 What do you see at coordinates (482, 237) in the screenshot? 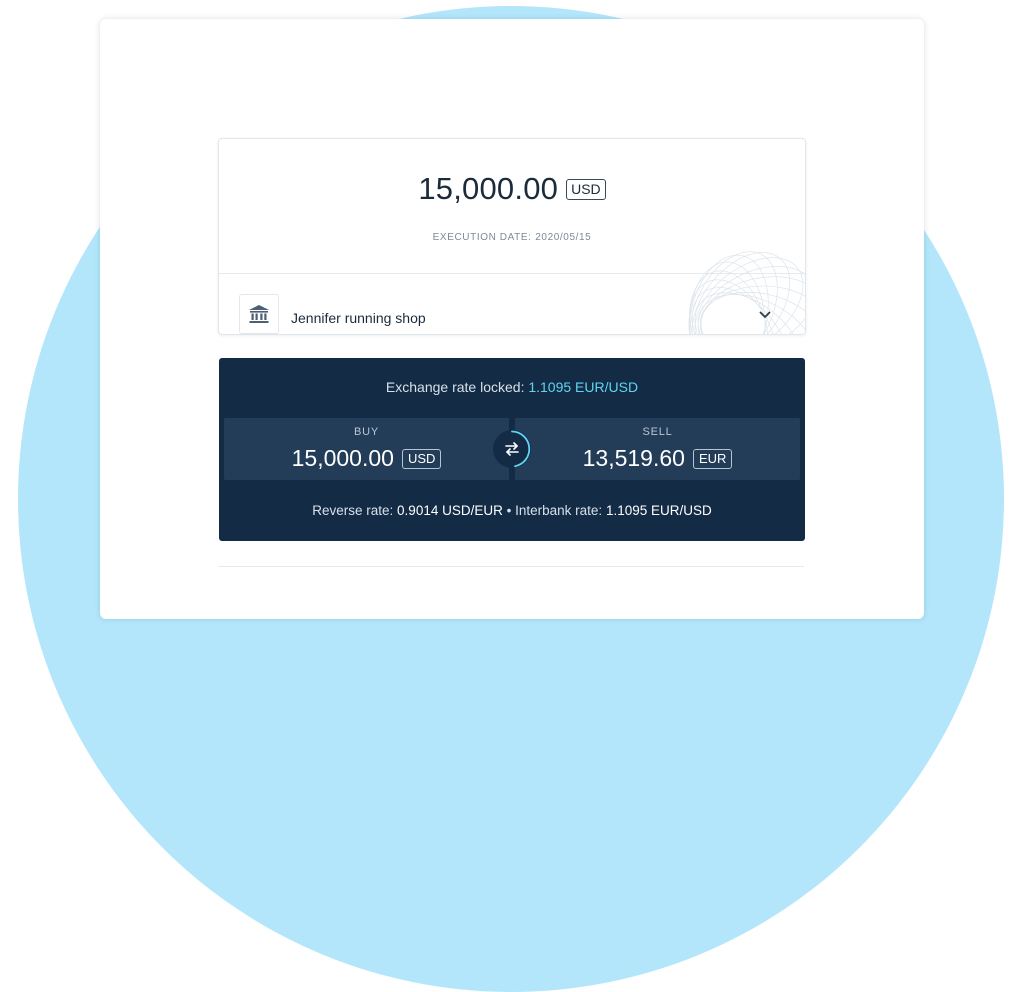
I see `execution-date-label: EXECUTION DATE:` at bounding box center [482, 237].